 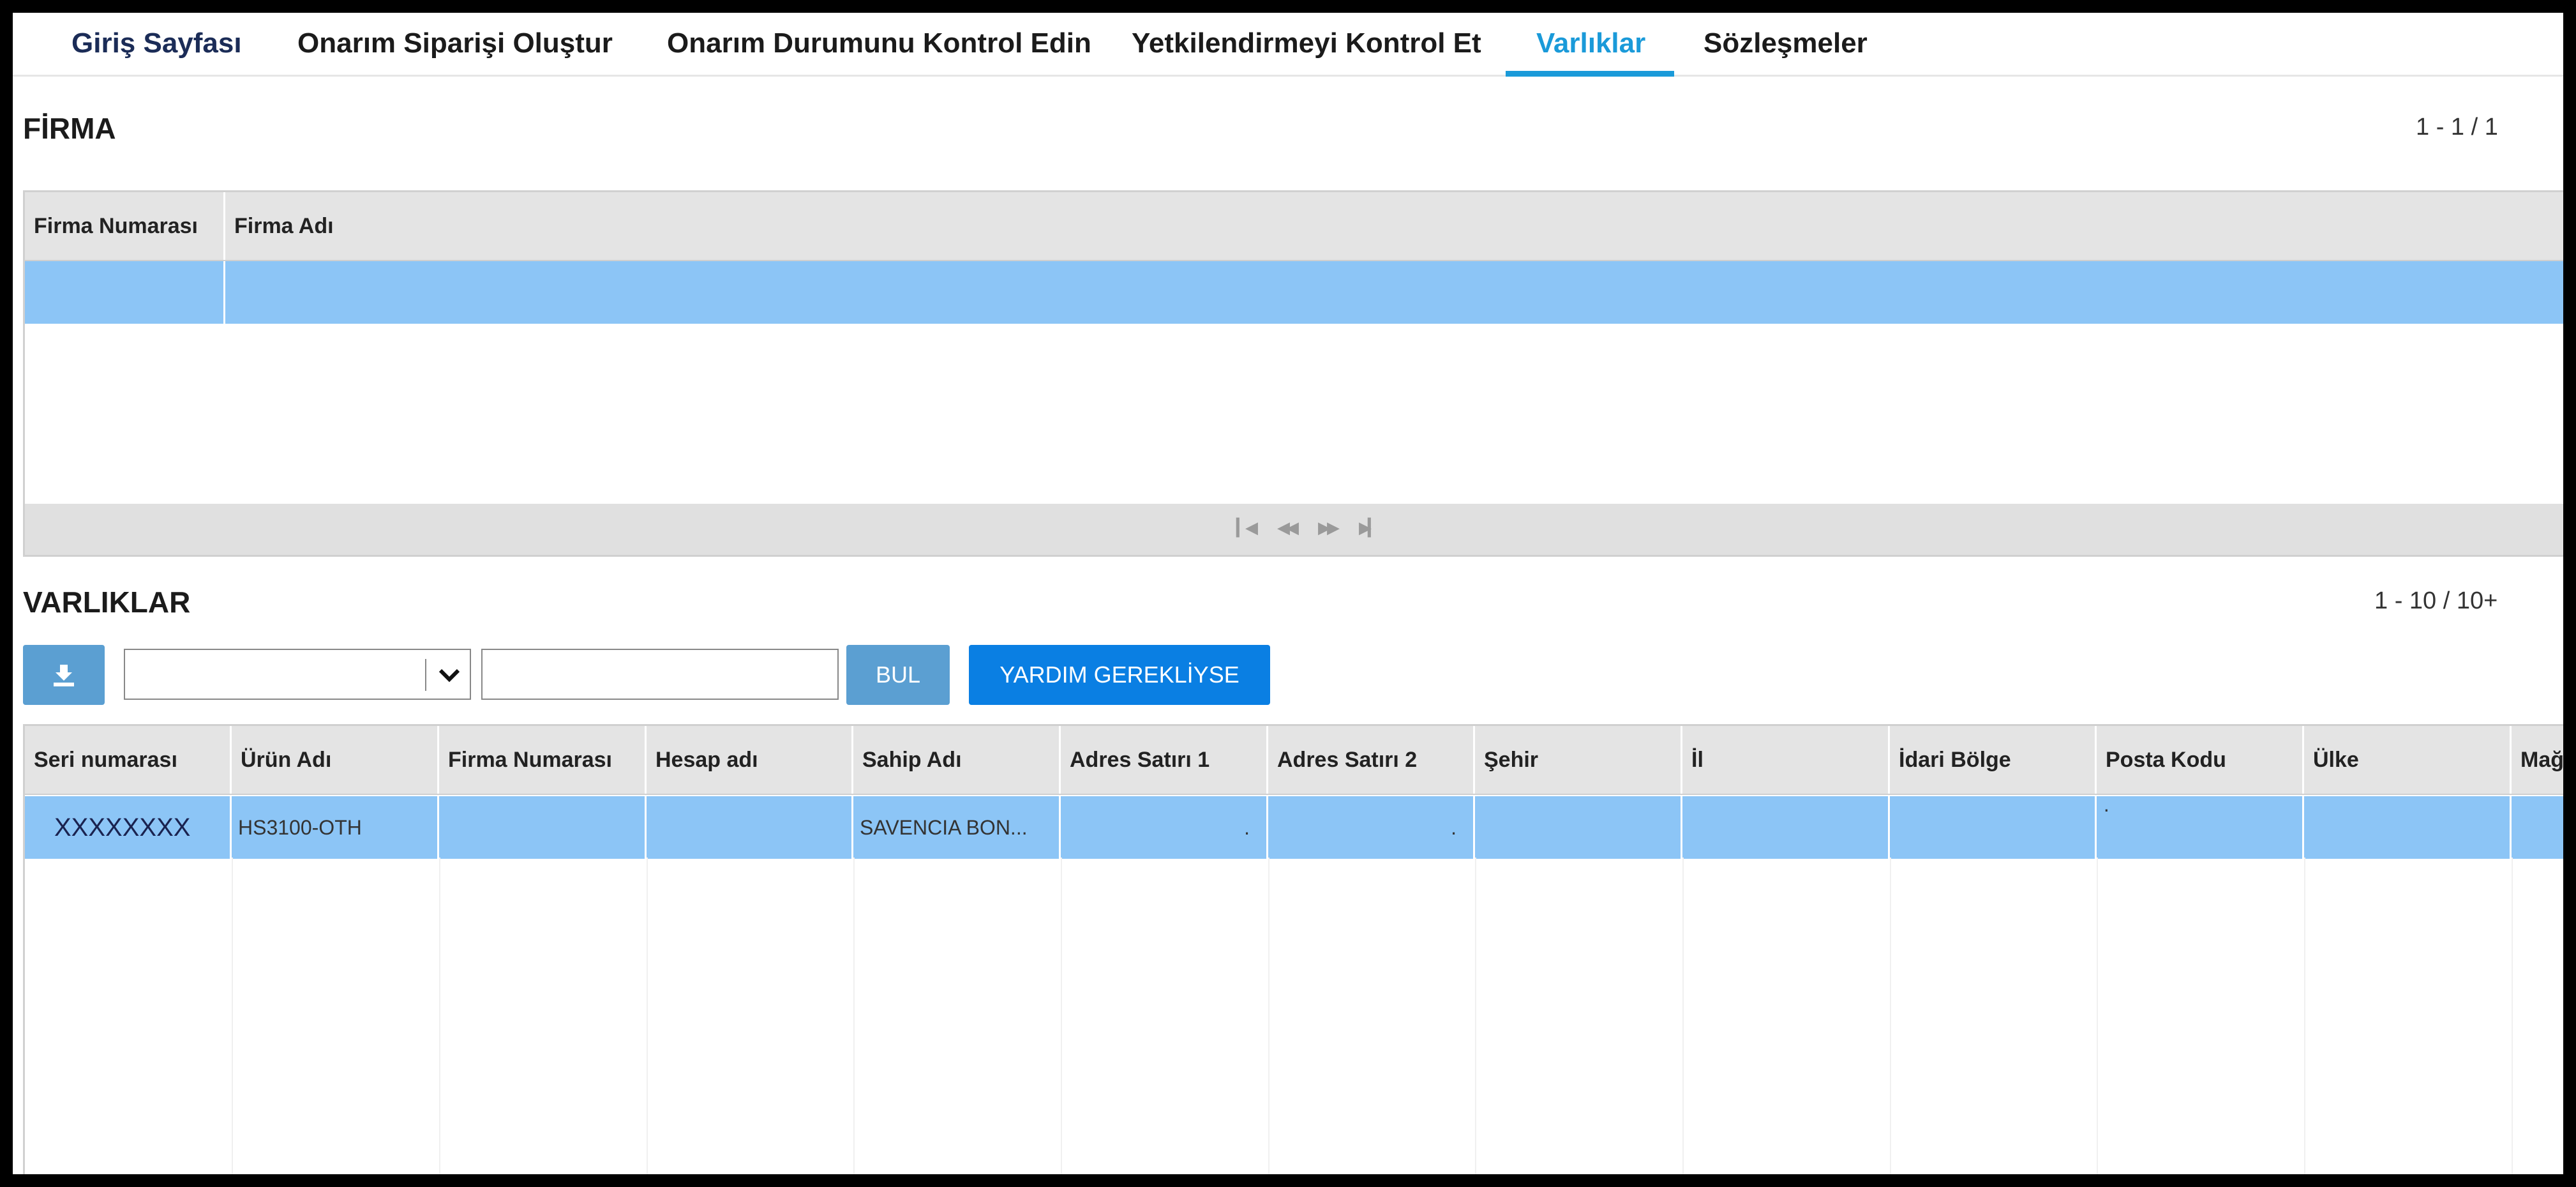 What do you see at coordinates (69, 128) in the screenshot?
I see `firma-title: FİRMA` at bounding box center [69, 128].